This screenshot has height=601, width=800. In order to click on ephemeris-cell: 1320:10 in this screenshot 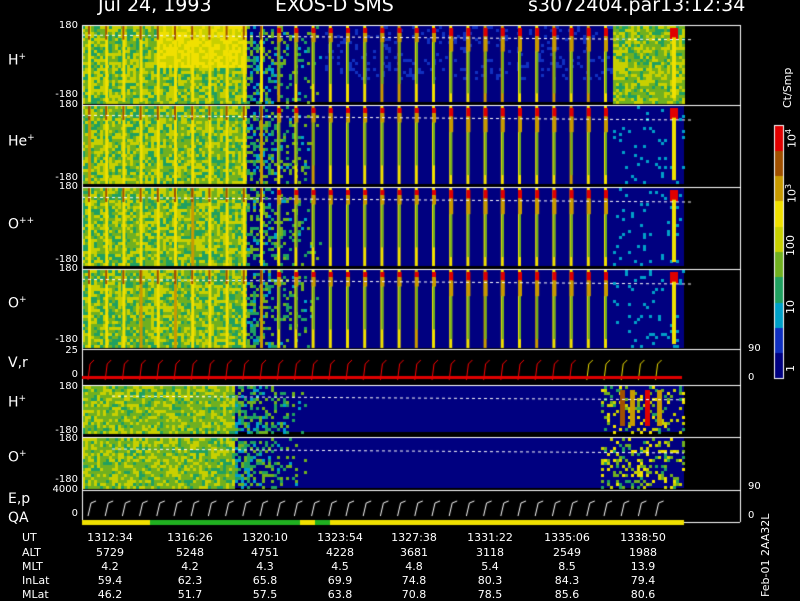, I will do `click(265, 537)`.